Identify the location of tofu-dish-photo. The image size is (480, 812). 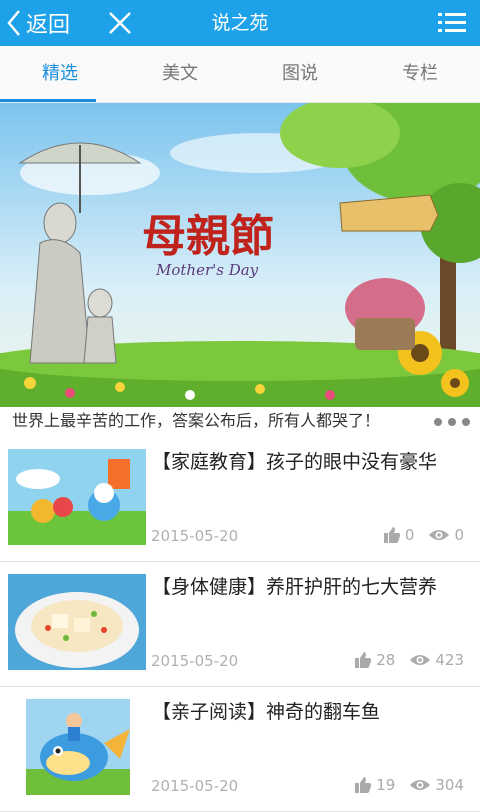
(77, 622).